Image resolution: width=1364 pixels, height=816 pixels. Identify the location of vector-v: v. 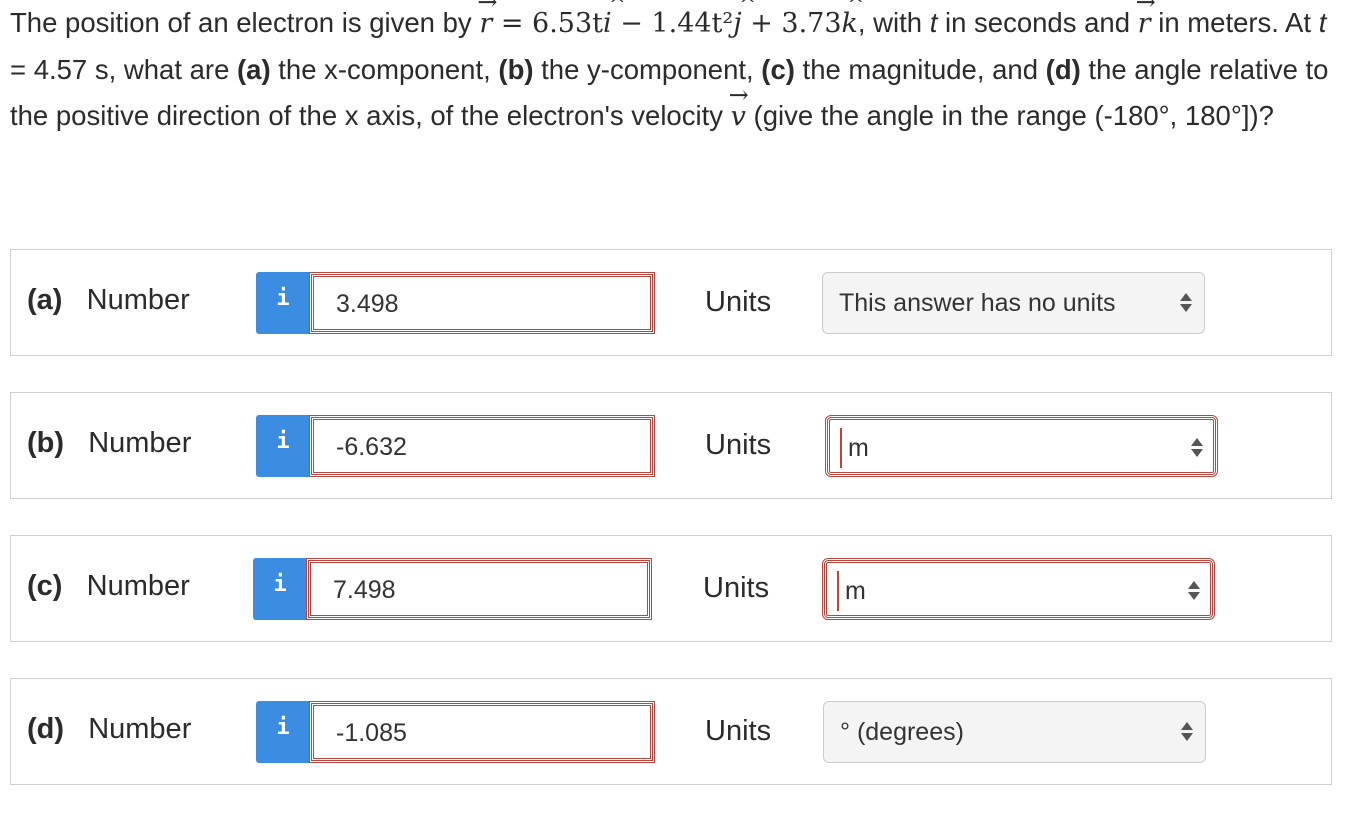
(739, 106).